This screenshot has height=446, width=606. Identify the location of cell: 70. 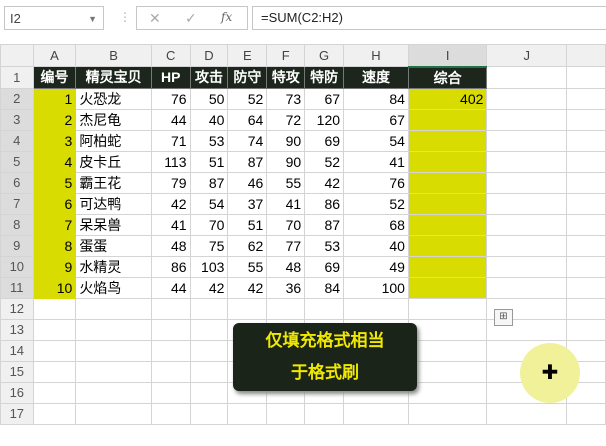
(286, 224).